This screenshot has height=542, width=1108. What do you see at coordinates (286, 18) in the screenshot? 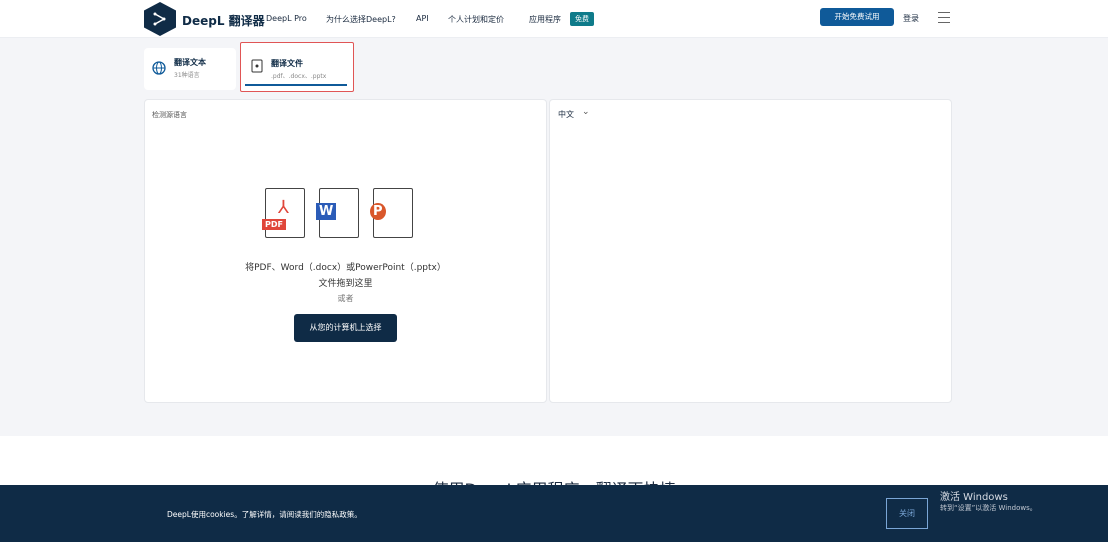
I see `nav-deepl-pro: DeepL Pro` at bounding box center [286, 18].